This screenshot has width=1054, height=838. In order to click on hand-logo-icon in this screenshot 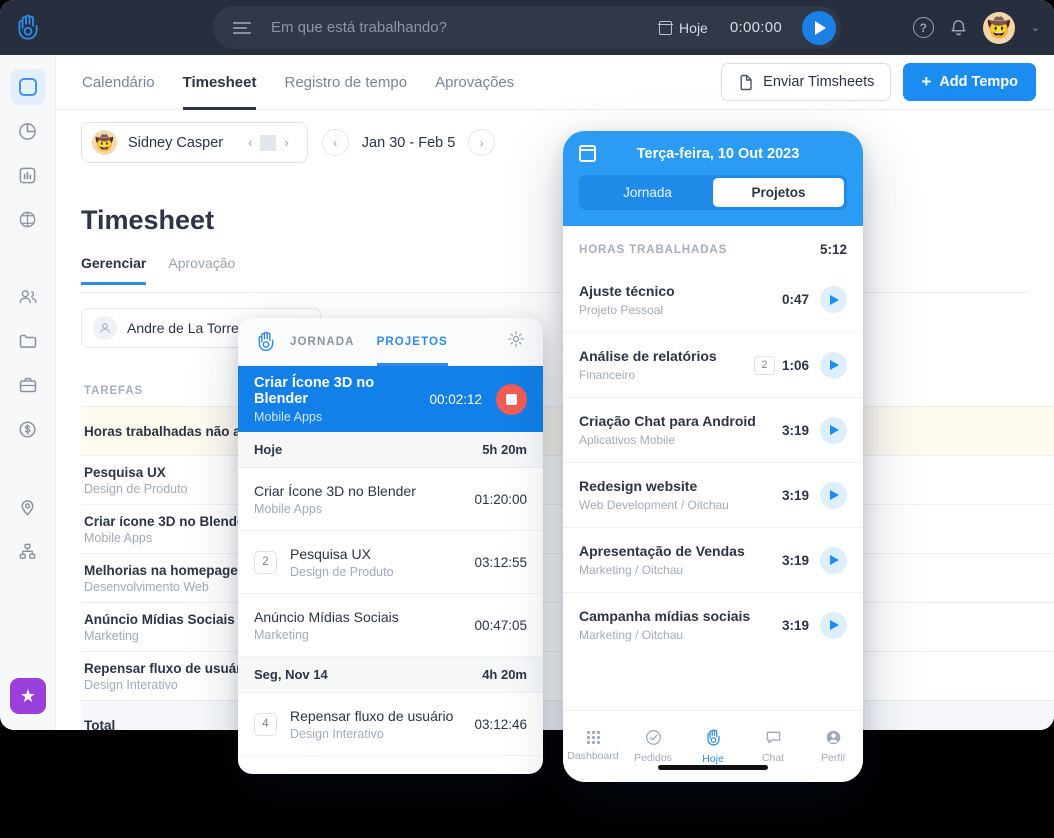, I will do `click(266, 341)`.